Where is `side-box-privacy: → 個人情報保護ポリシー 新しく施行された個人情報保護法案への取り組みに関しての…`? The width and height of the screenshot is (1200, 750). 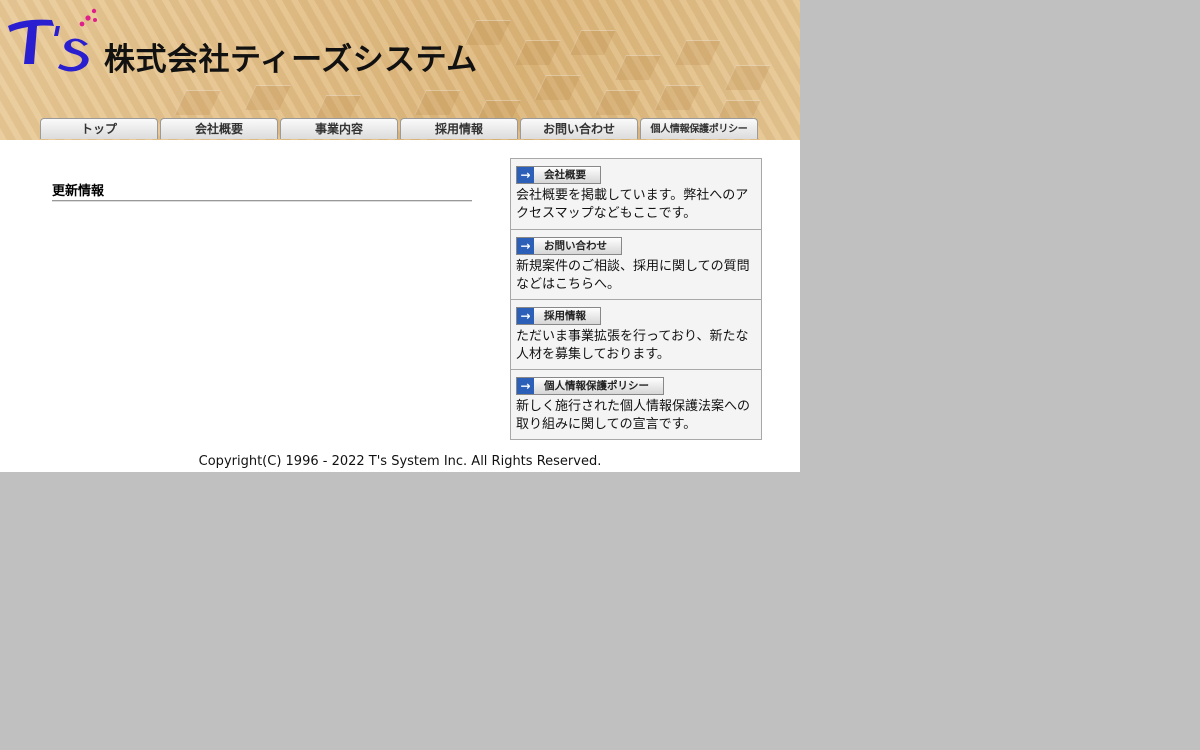 side-box-privacy: → 個人情報保護ポリシー 新しく施行された個人情報保護法案への取り組みに関しての… is located at coordinates (636, 404).